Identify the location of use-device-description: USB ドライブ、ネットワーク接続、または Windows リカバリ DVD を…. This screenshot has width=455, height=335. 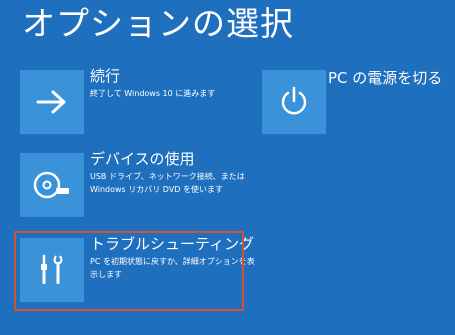
(167, 183).